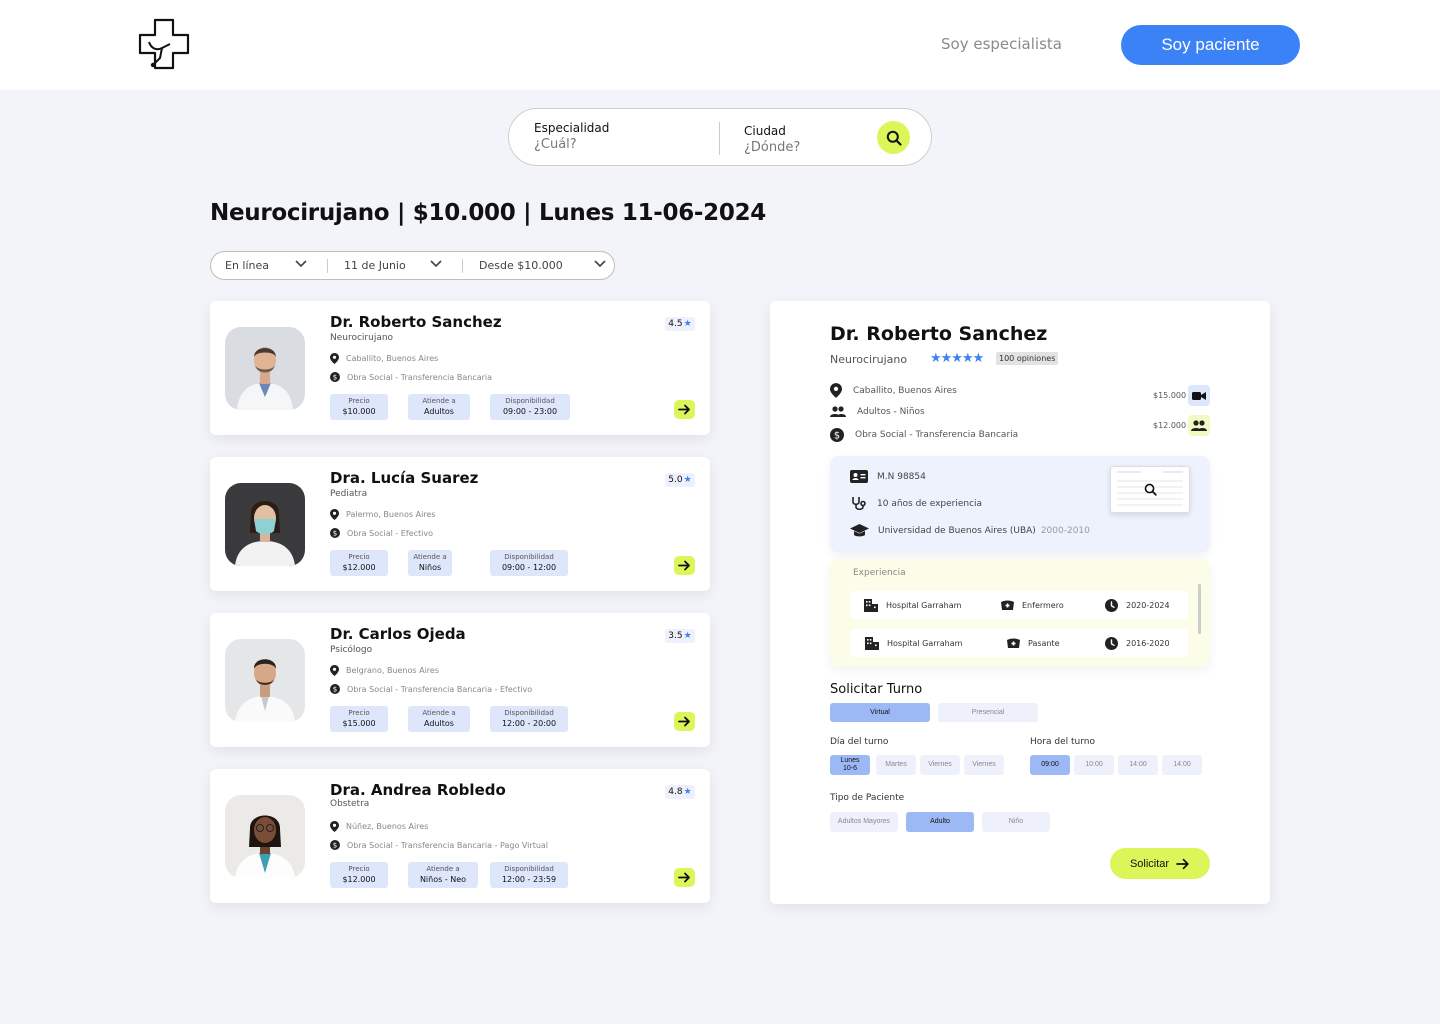  Describe the element at coordinates (430, 563) in the screenshot. I see `attends-chip: Atiende a Niños` at that location.